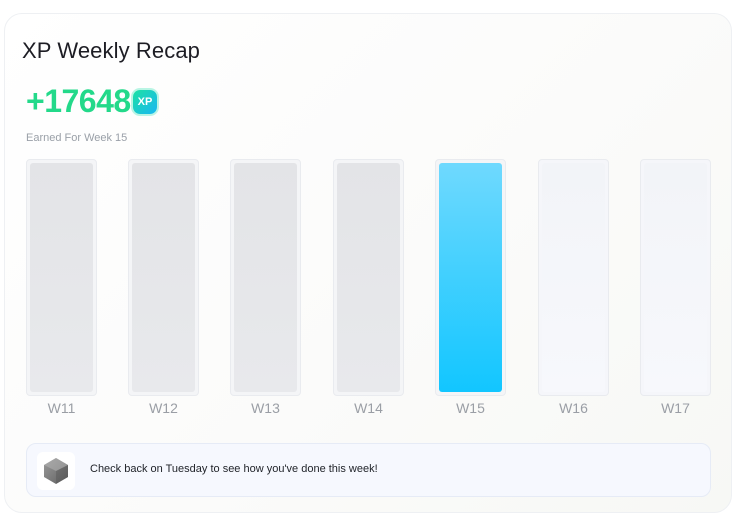  I want to click on card-title: XP Weekly Recap, so click(111, 50).